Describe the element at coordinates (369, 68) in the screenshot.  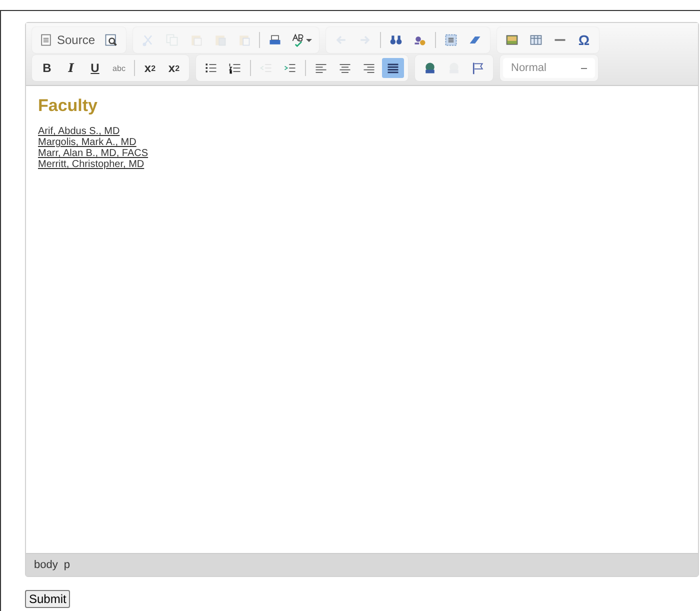
I see `align-right-icon` at that location.